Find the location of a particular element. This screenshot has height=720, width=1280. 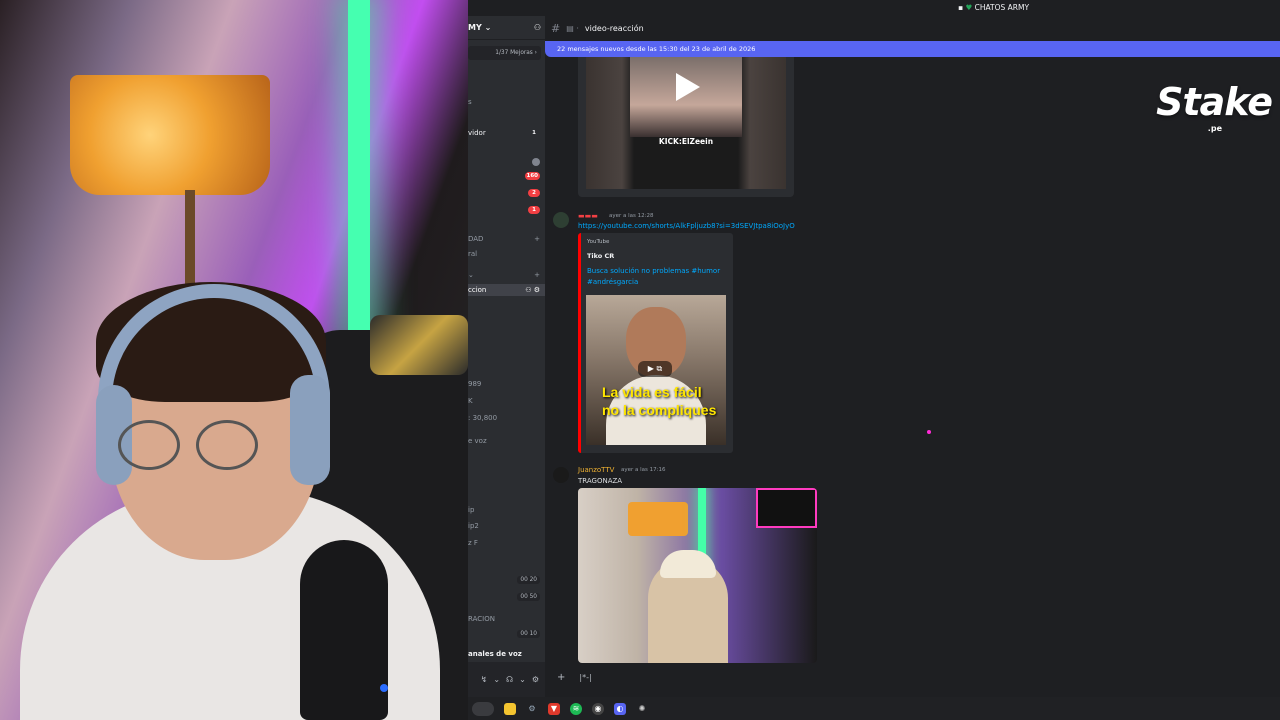

user-panel: ↯ ⌄ ☊ ⌄ ⚙ is located at coordinates (506, 679).